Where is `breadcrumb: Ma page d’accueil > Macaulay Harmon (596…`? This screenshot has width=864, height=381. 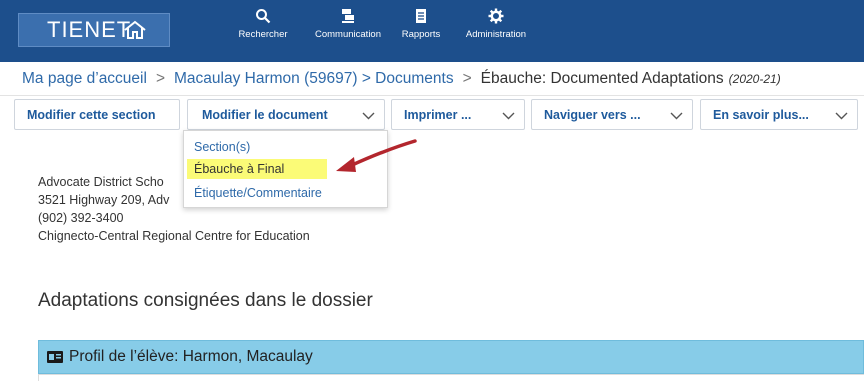
breadcrumb: Ma page d’accueil > Macaulay Harmon (596… is located at coordinates (401, 80).